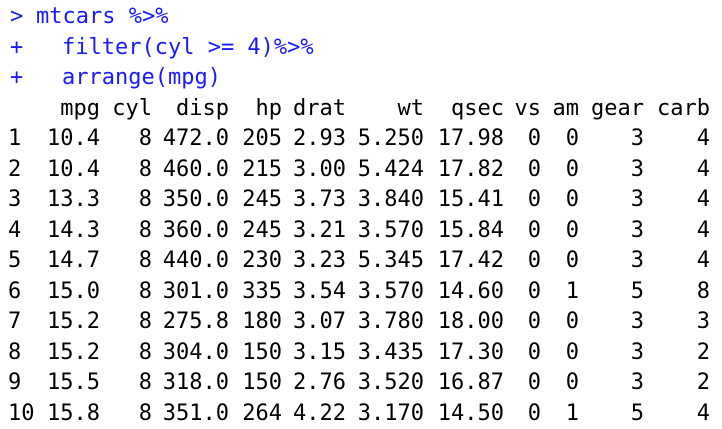  What do you see at coordinates (391, 170) in the screenshot?
I see `cell-wt: 5.424` at bounding box center [391, 170].